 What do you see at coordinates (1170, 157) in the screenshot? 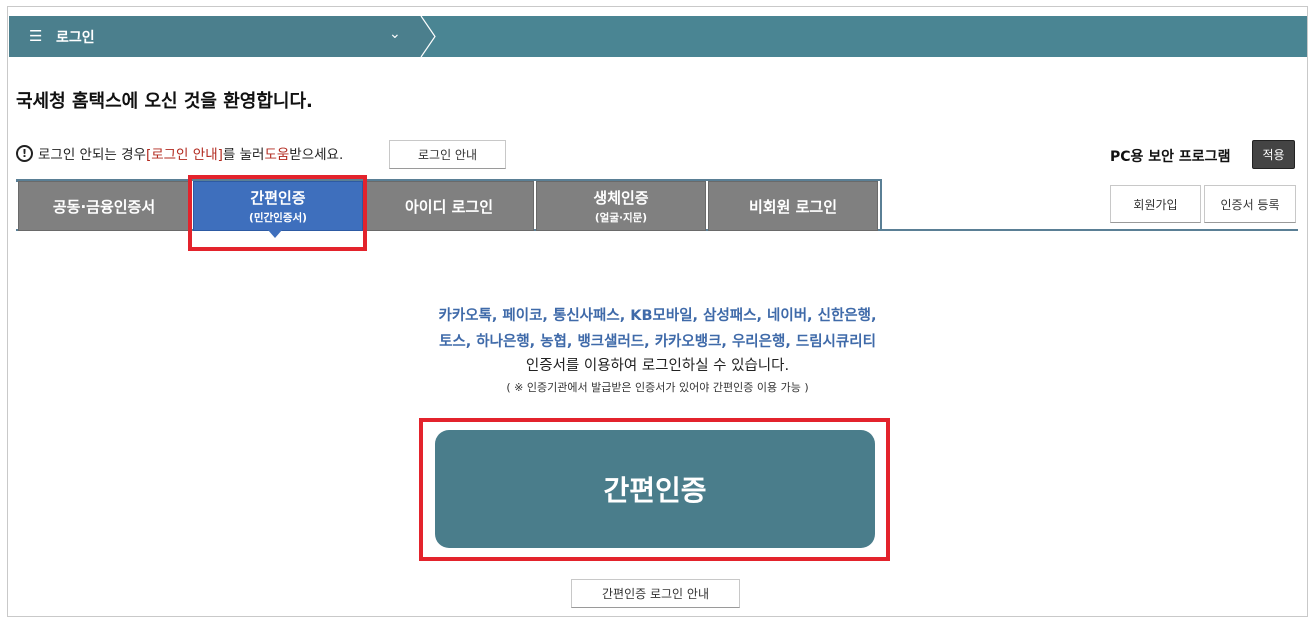
I see `security-program-label: PC용 보안 프로그램` at bounding box center [1170, 157].